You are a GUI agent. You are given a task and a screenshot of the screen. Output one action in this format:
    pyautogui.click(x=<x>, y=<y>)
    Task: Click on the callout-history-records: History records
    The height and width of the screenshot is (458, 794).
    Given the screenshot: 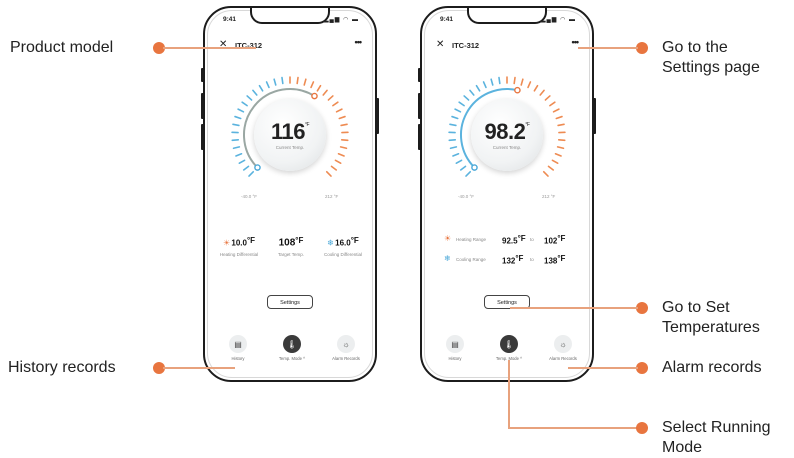 What is the action you would take?
    pyautogui.click(x=62, y=367)
    